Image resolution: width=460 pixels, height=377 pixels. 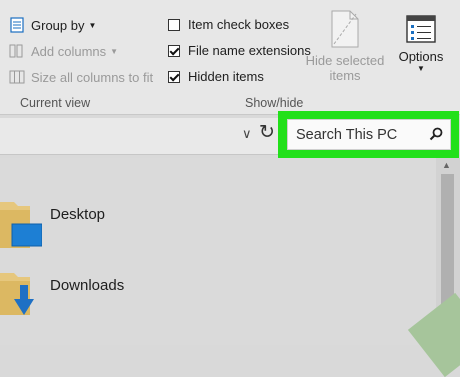 I want to click on size-all-columns-label: Size all columns to fit, so click(x=92, y=77).